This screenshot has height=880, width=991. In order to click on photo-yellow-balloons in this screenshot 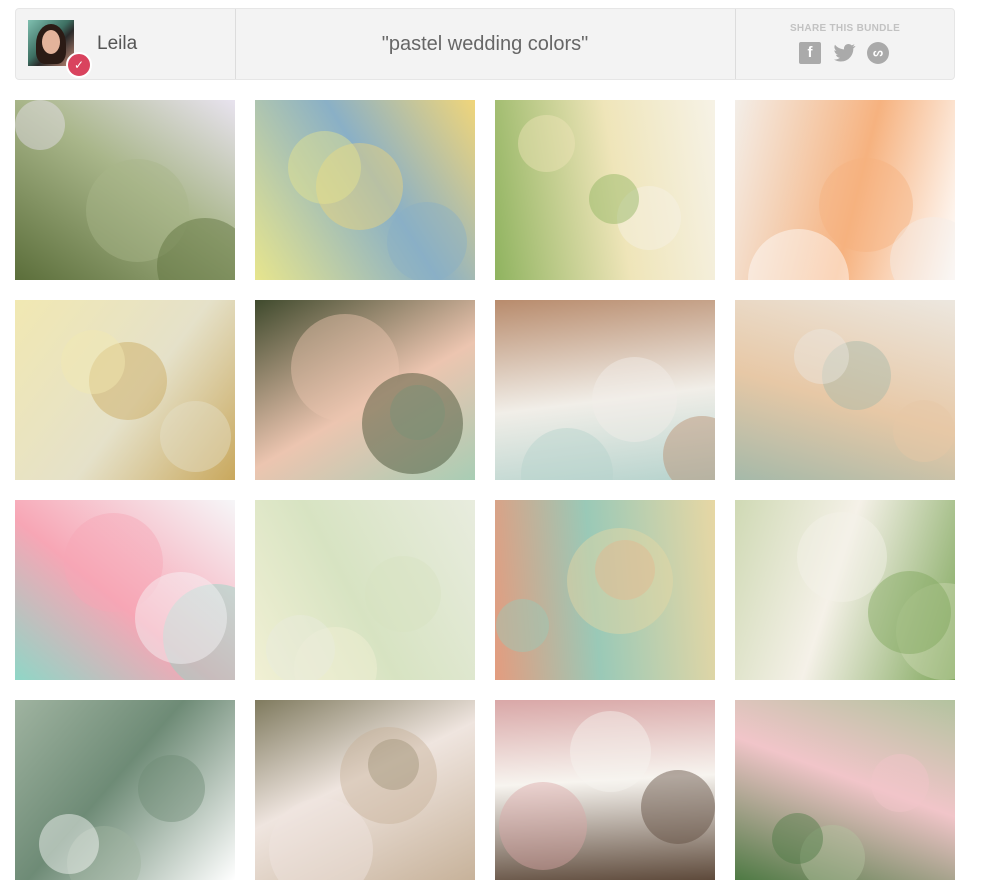, I will do `click(125, 390)`.